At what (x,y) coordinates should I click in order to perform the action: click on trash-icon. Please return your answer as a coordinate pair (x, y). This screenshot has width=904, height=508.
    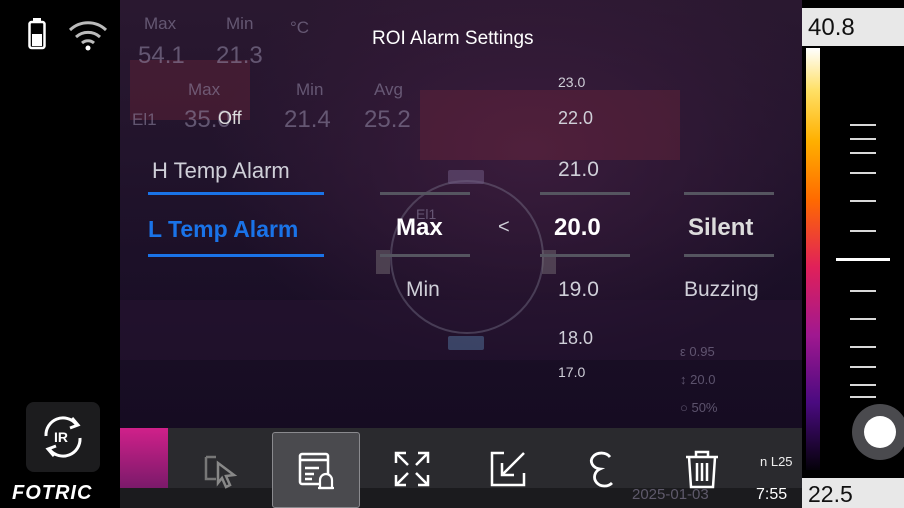
    Looking at the image, I should click on (702, 469).